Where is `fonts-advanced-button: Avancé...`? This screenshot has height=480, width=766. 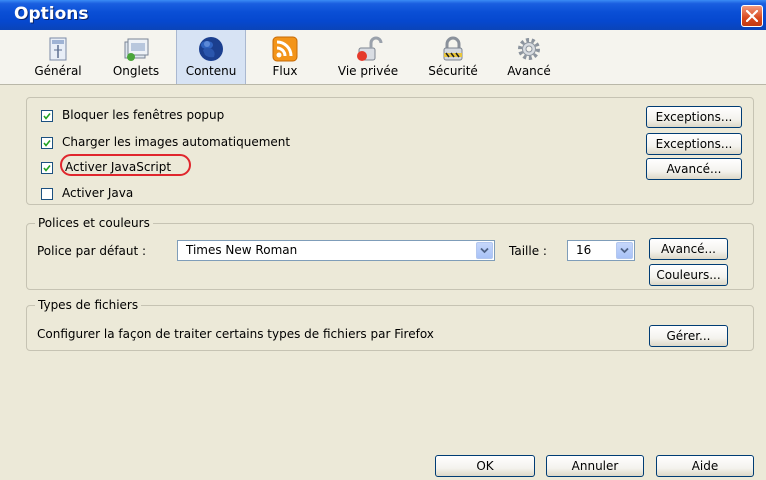
fonts-advanced-button: Avancé... is located at coordinates (688, 249).